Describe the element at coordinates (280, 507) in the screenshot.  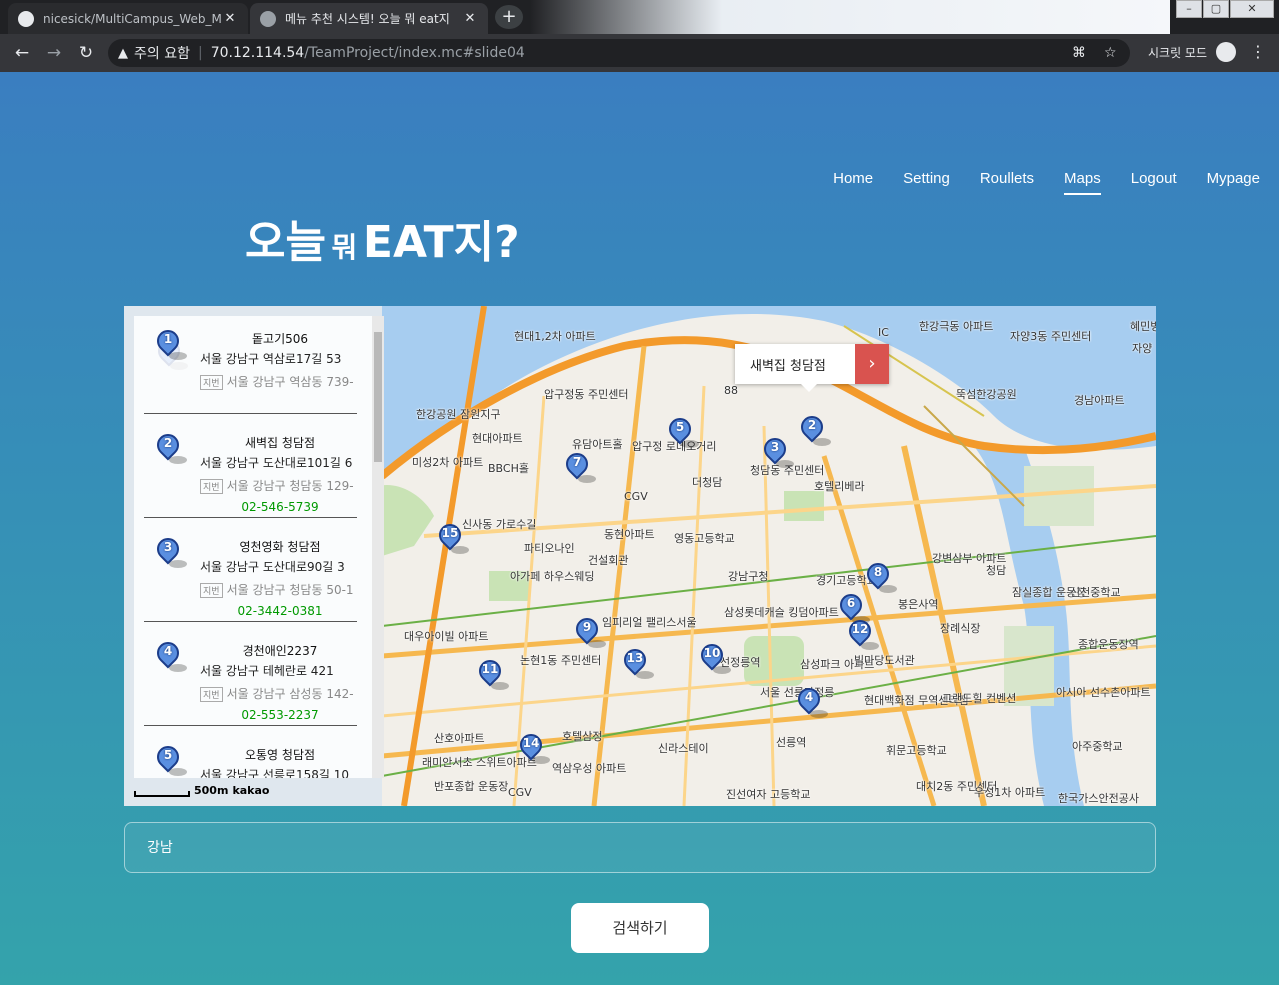
I see `place-phone: 02-546-5739` at that location.